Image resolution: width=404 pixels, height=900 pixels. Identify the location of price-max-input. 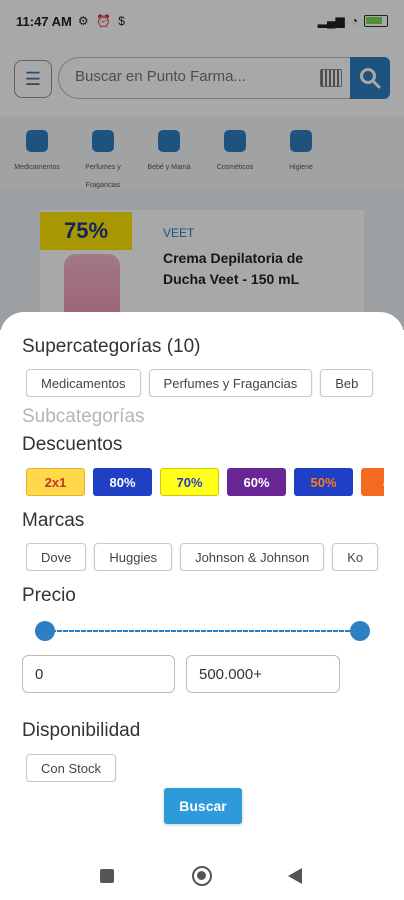
(263, 674).